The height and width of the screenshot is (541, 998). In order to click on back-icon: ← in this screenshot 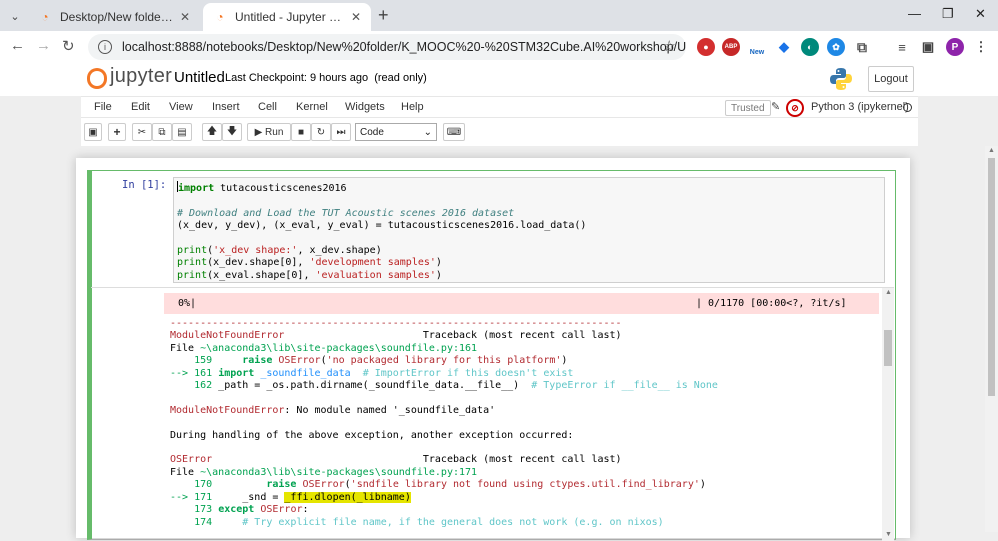, I will do `click(17, 45)`.